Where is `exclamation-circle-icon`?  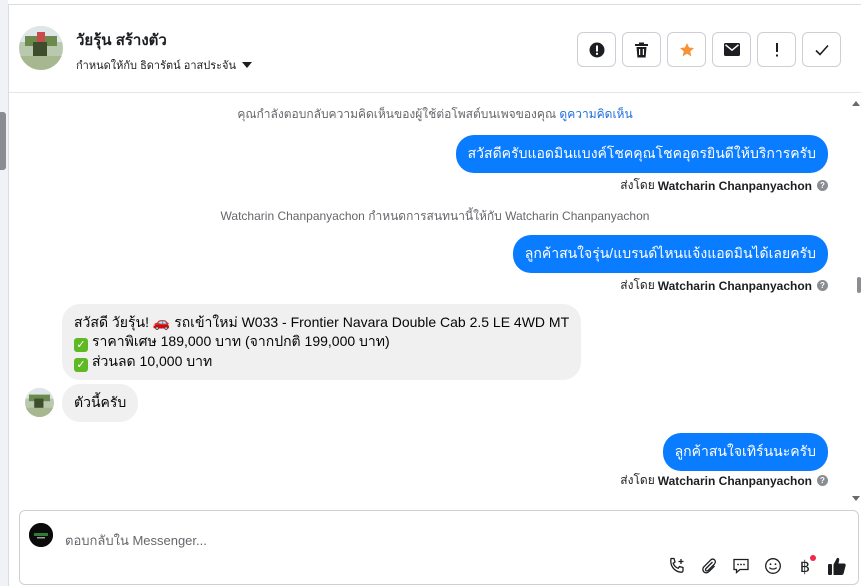 exclamation-circle-icon is located at coordinates (596, 49).